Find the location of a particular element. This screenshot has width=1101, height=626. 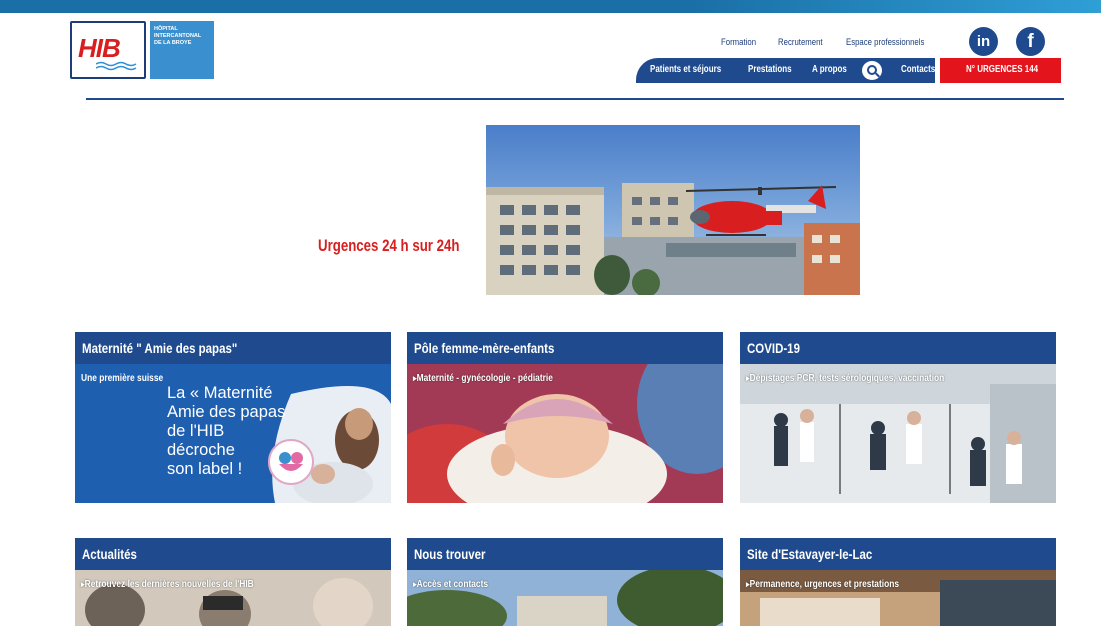

contacts-label: Contacts is located at coordinates (918, 69).